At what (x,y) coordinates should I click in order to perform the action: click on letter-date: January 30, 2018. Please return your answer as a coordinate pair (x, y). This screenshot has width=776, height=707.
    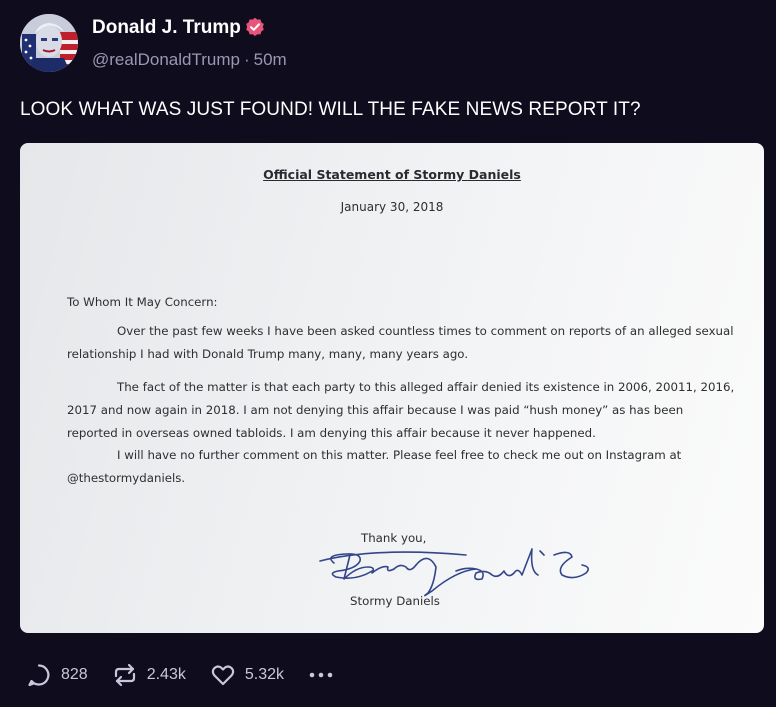
    Looking at the image, I should click on (392, 207).